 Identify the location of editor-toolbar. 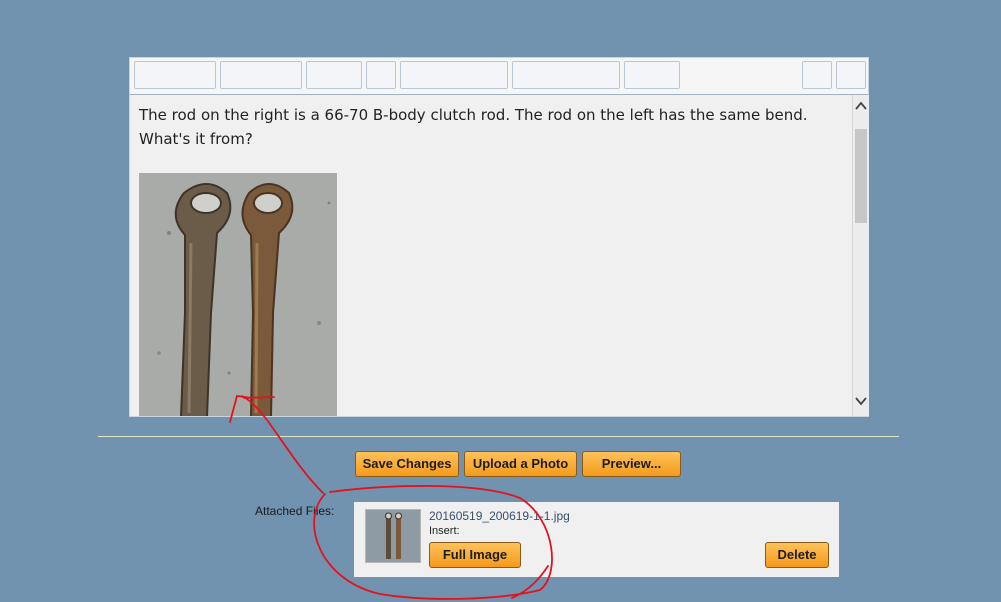
(499, 76).